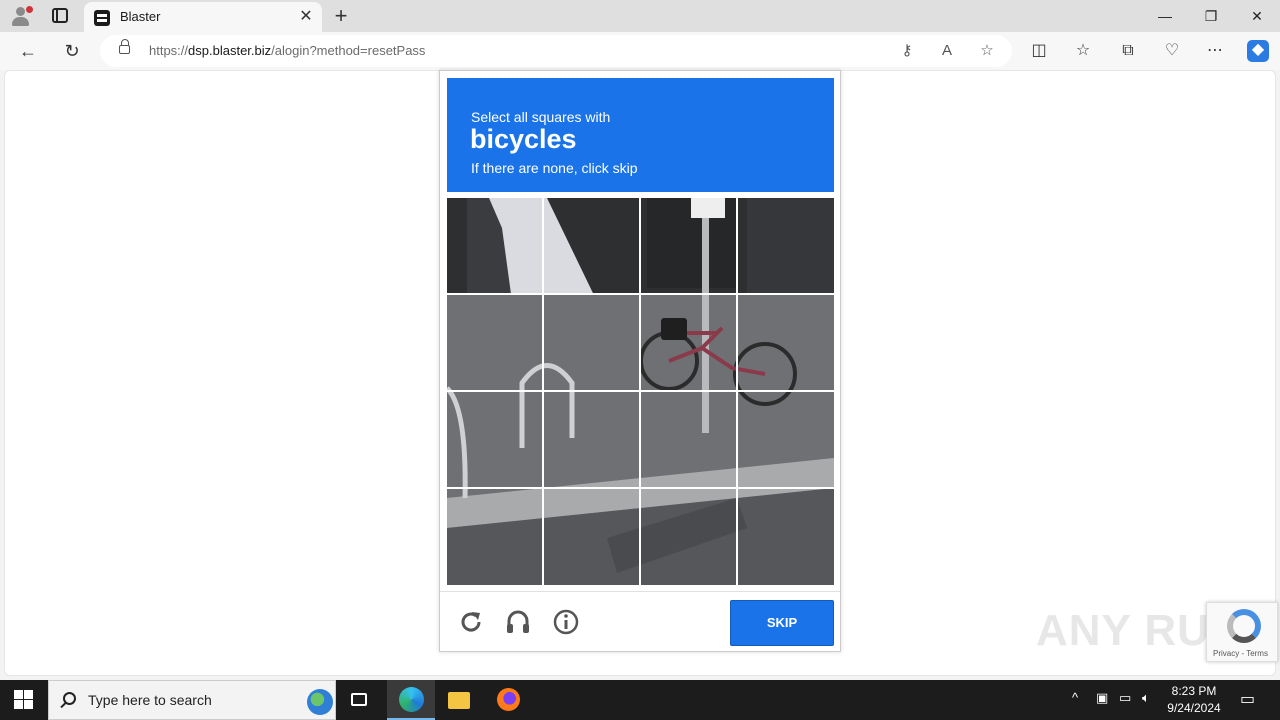 This screenshot has width=1280, height=720. Describe the element at coordinates (640, 621) in the screenshot. I see `captcha-footer: SKIP` at that location.